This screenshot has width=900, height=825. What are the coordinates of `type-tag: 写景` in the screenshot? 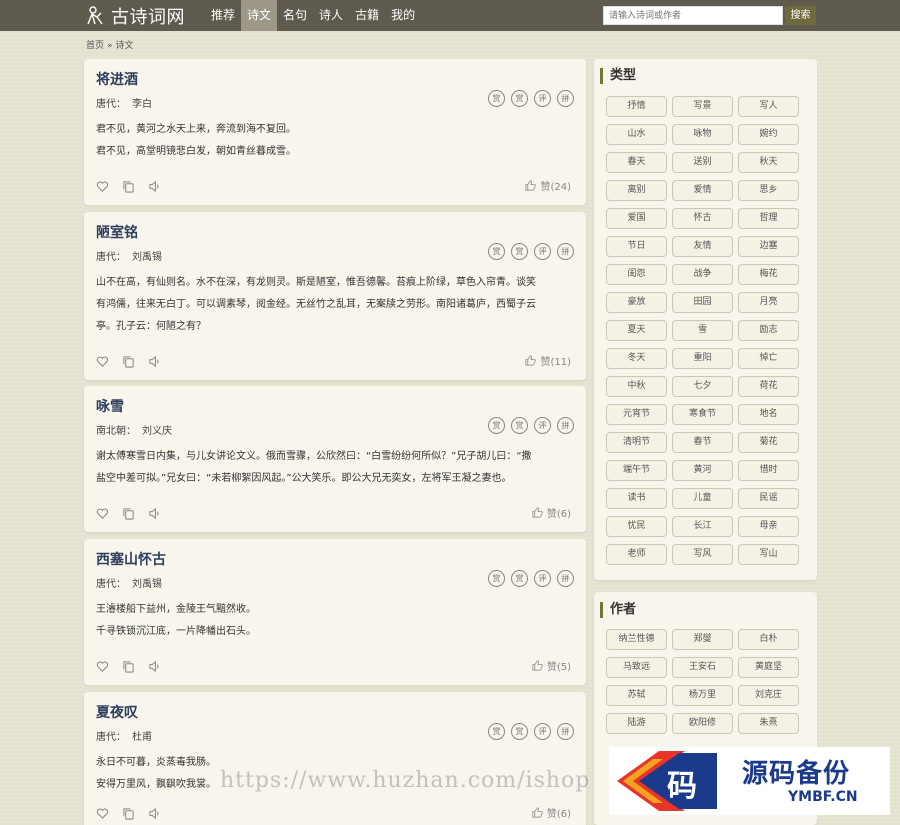 It's located at (702, 106).